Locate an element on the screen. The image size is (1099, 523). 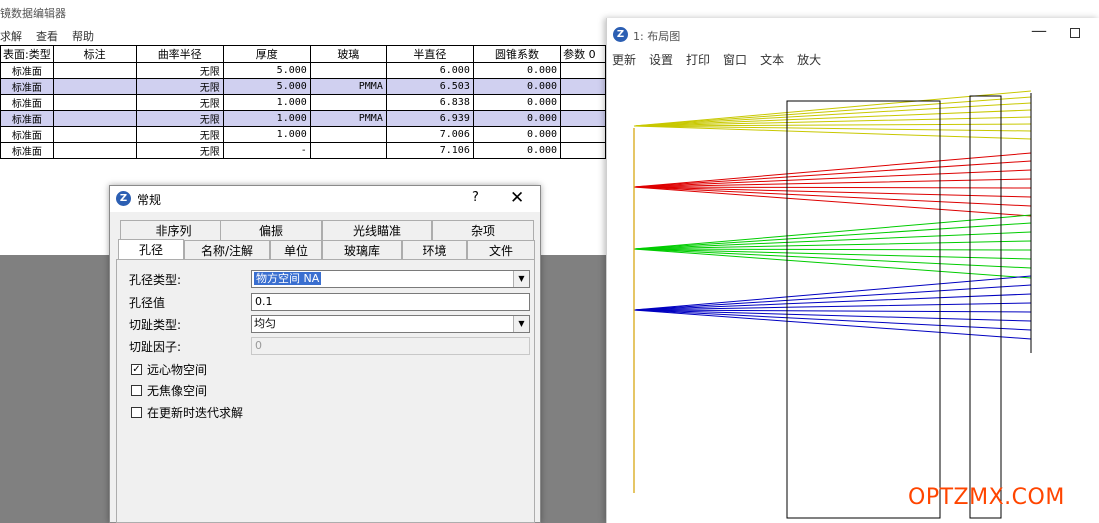
tab-ray-aiming: 光线瞄准 is located at coordinates (377, 230).